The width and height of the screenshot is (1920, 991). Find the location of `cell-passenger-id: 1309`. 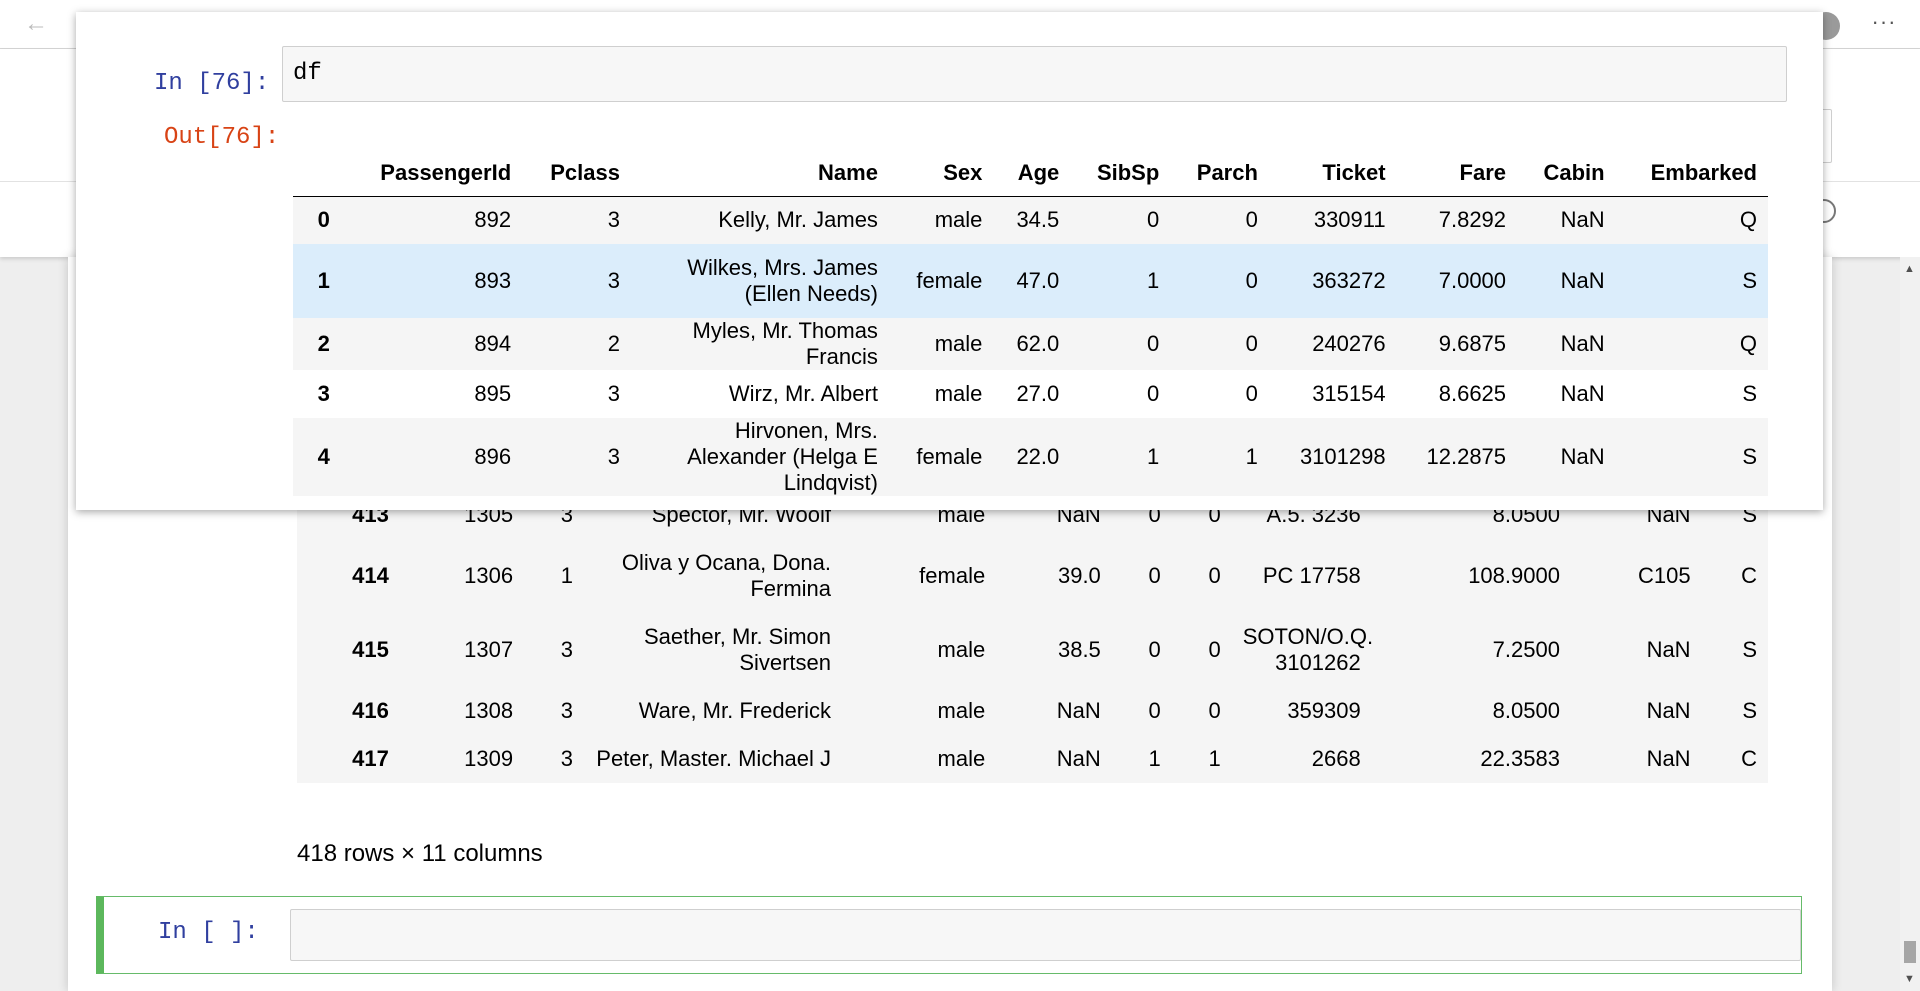

cell-passenger-id: 1309 is located at coordinates (489, 758).